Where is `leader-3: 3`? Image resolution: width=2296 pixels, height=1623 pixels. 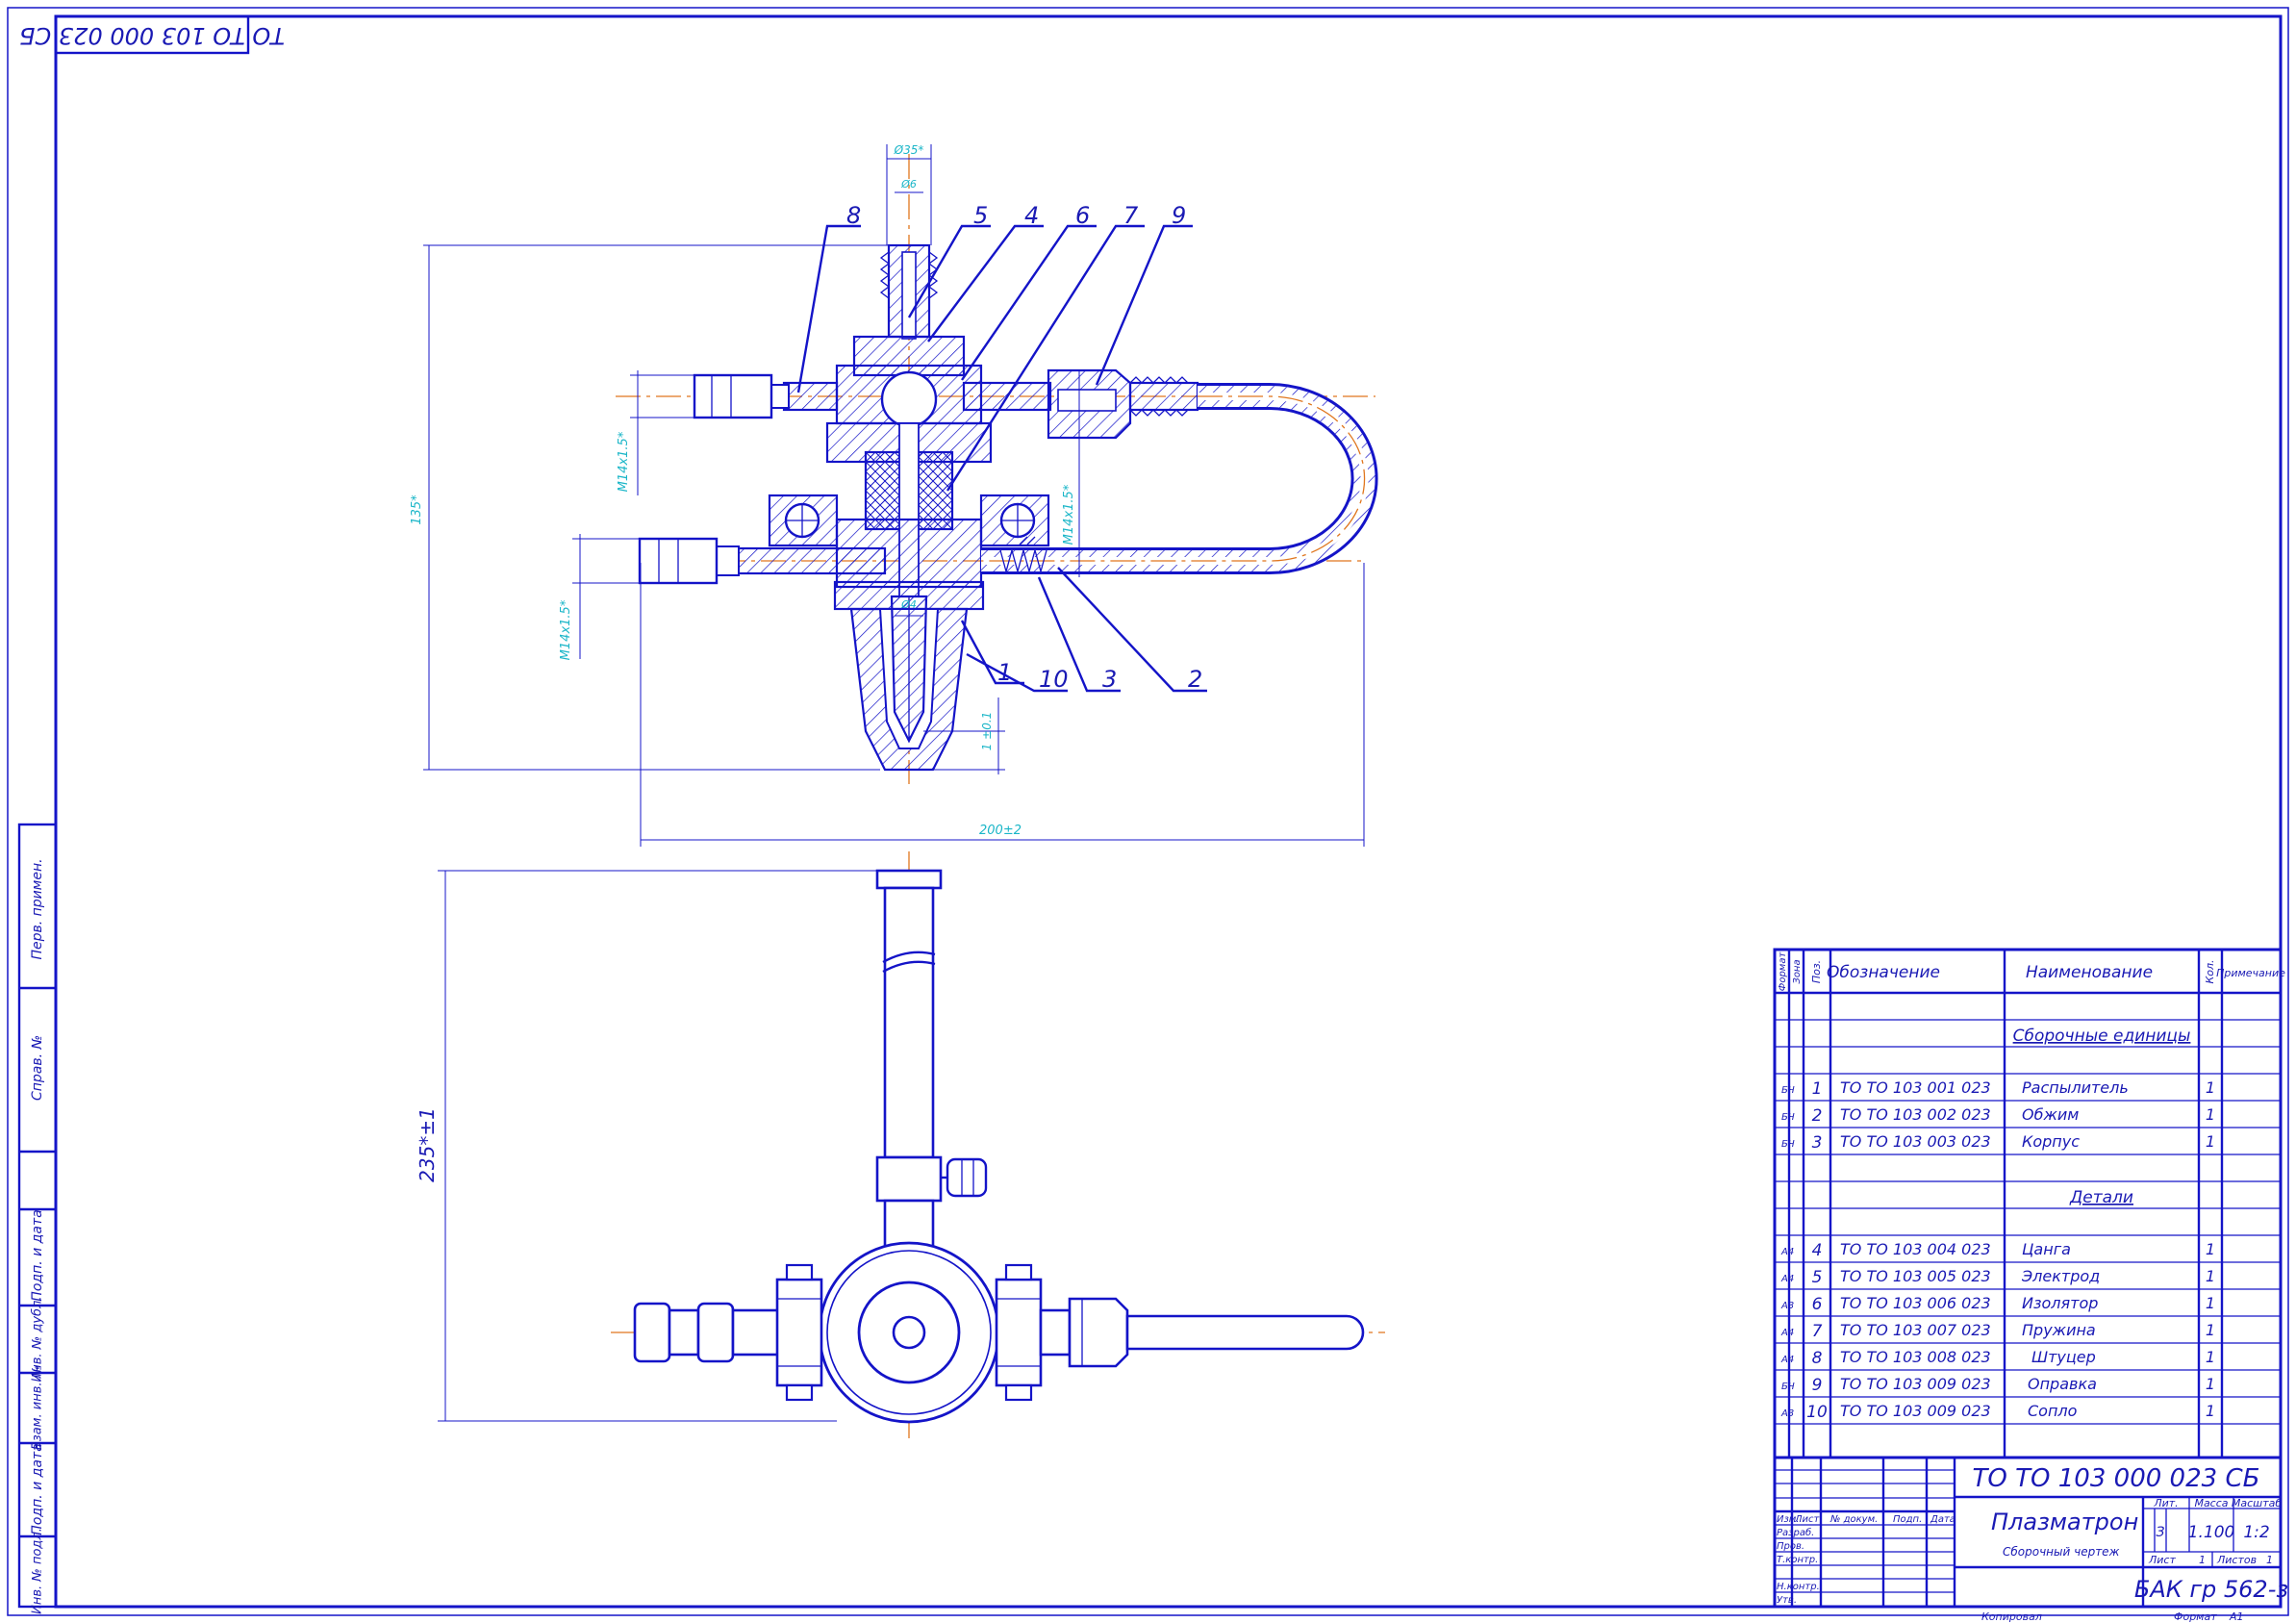
leader-3: 3 is located at coordinates (1109, 679).